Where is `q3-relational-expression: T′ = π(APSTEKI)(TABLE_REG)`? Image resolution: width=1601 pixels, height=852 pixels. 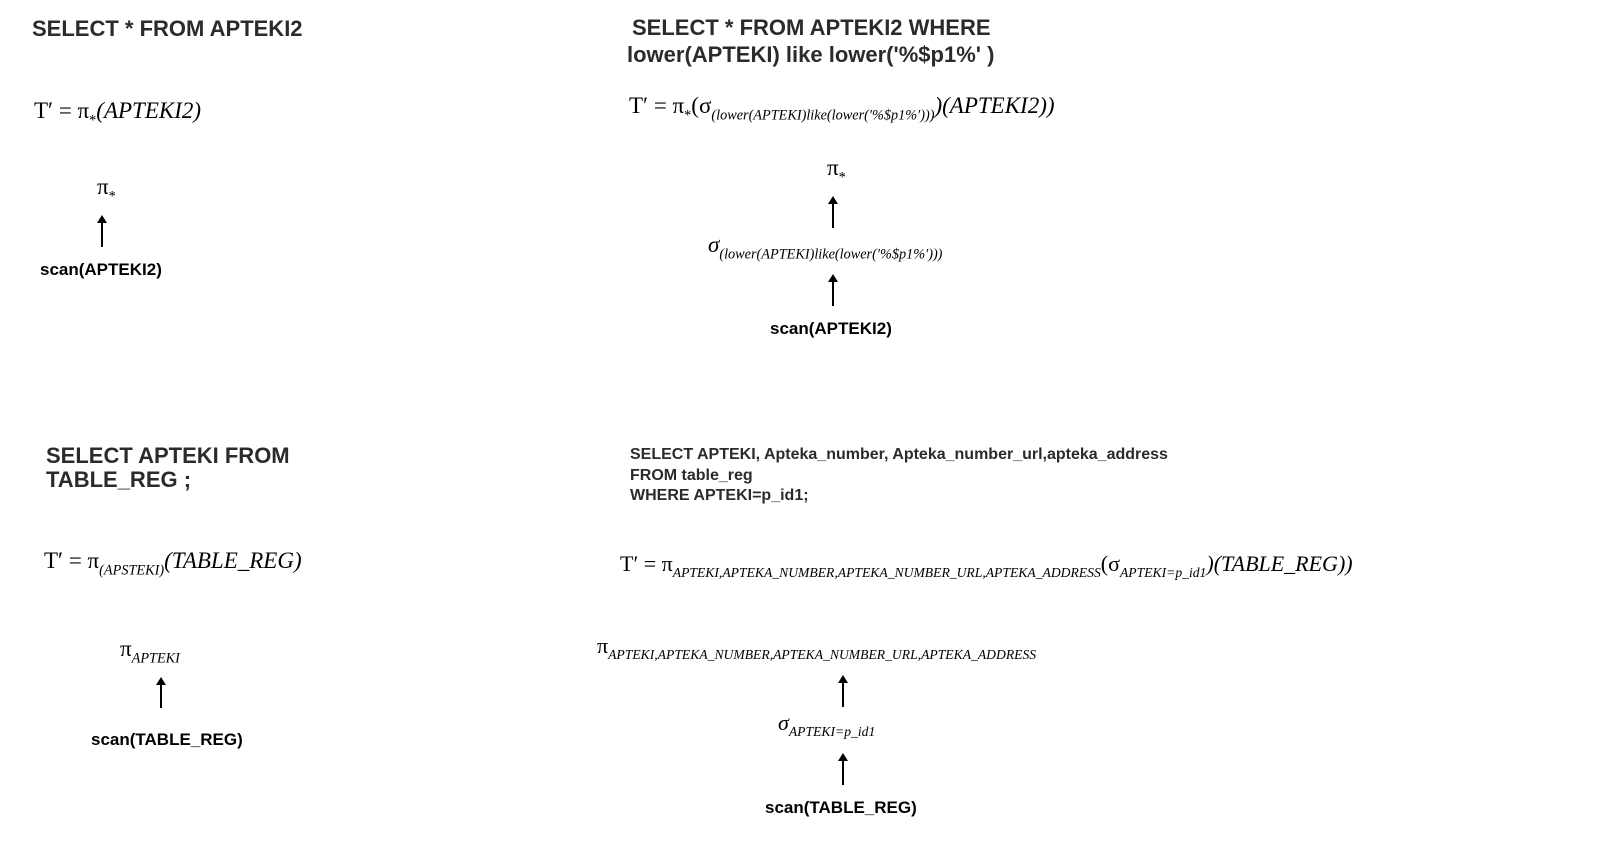
q3-relational-expression: T′ = π(APSTEKI)(TABLE_REG) is located at coordinates (173, 563).